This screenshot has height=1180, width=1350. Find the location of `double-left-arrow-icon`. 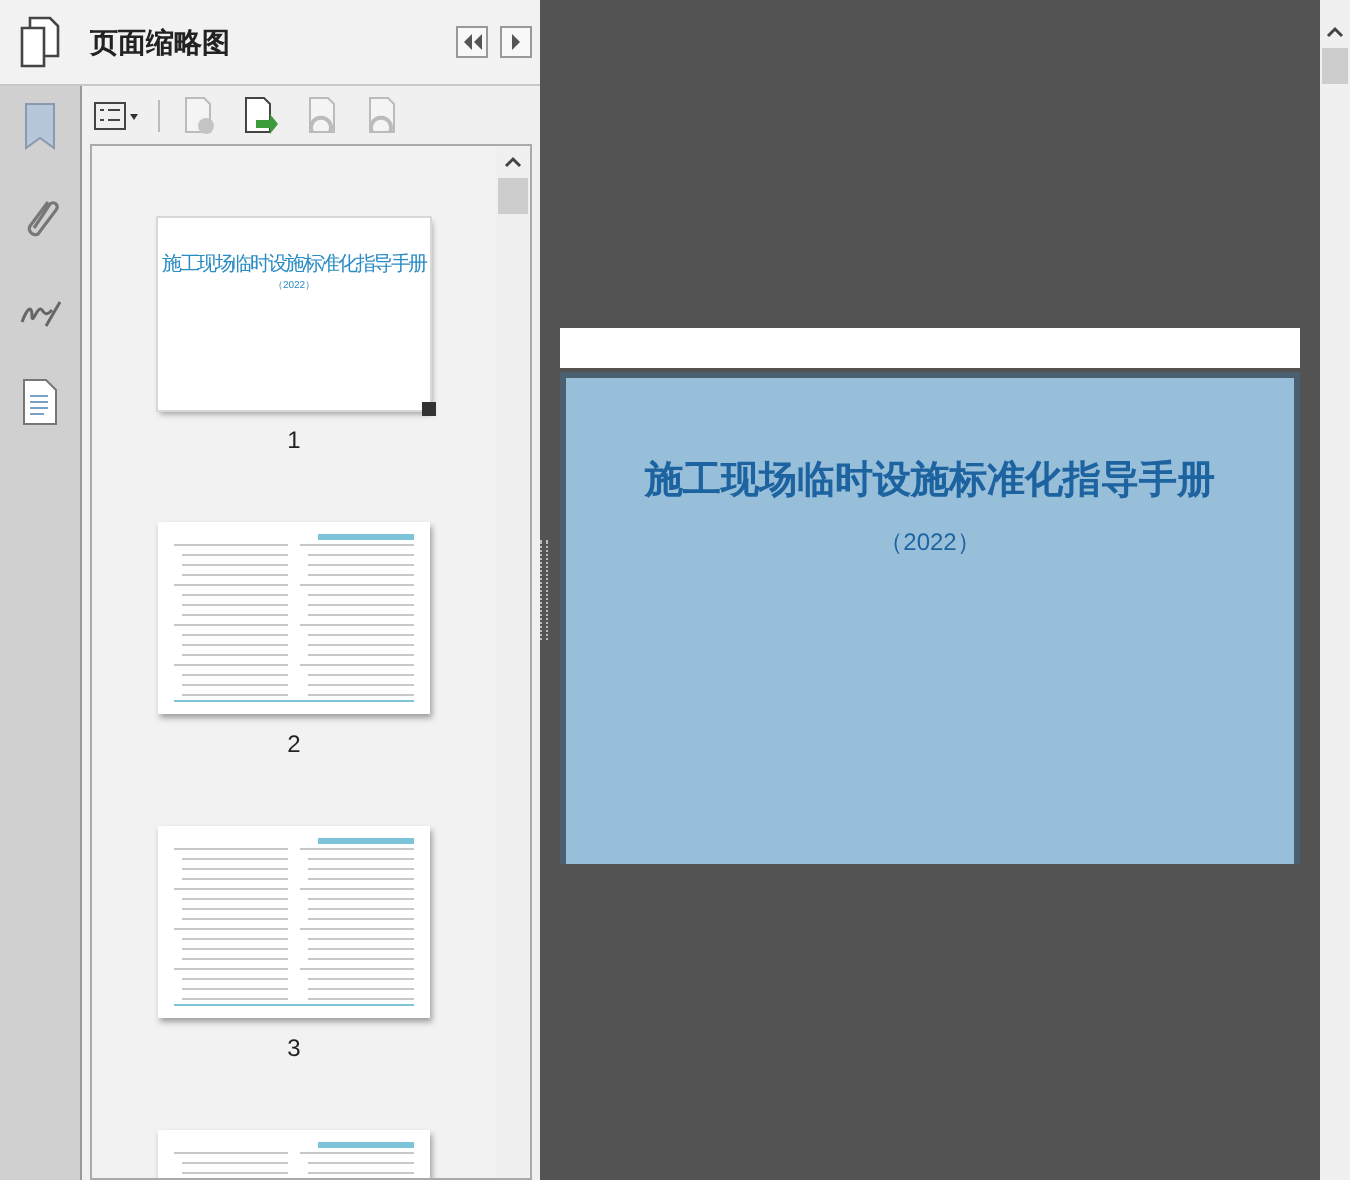

double-left-arrow-icon is located at coordinates (472, 42).